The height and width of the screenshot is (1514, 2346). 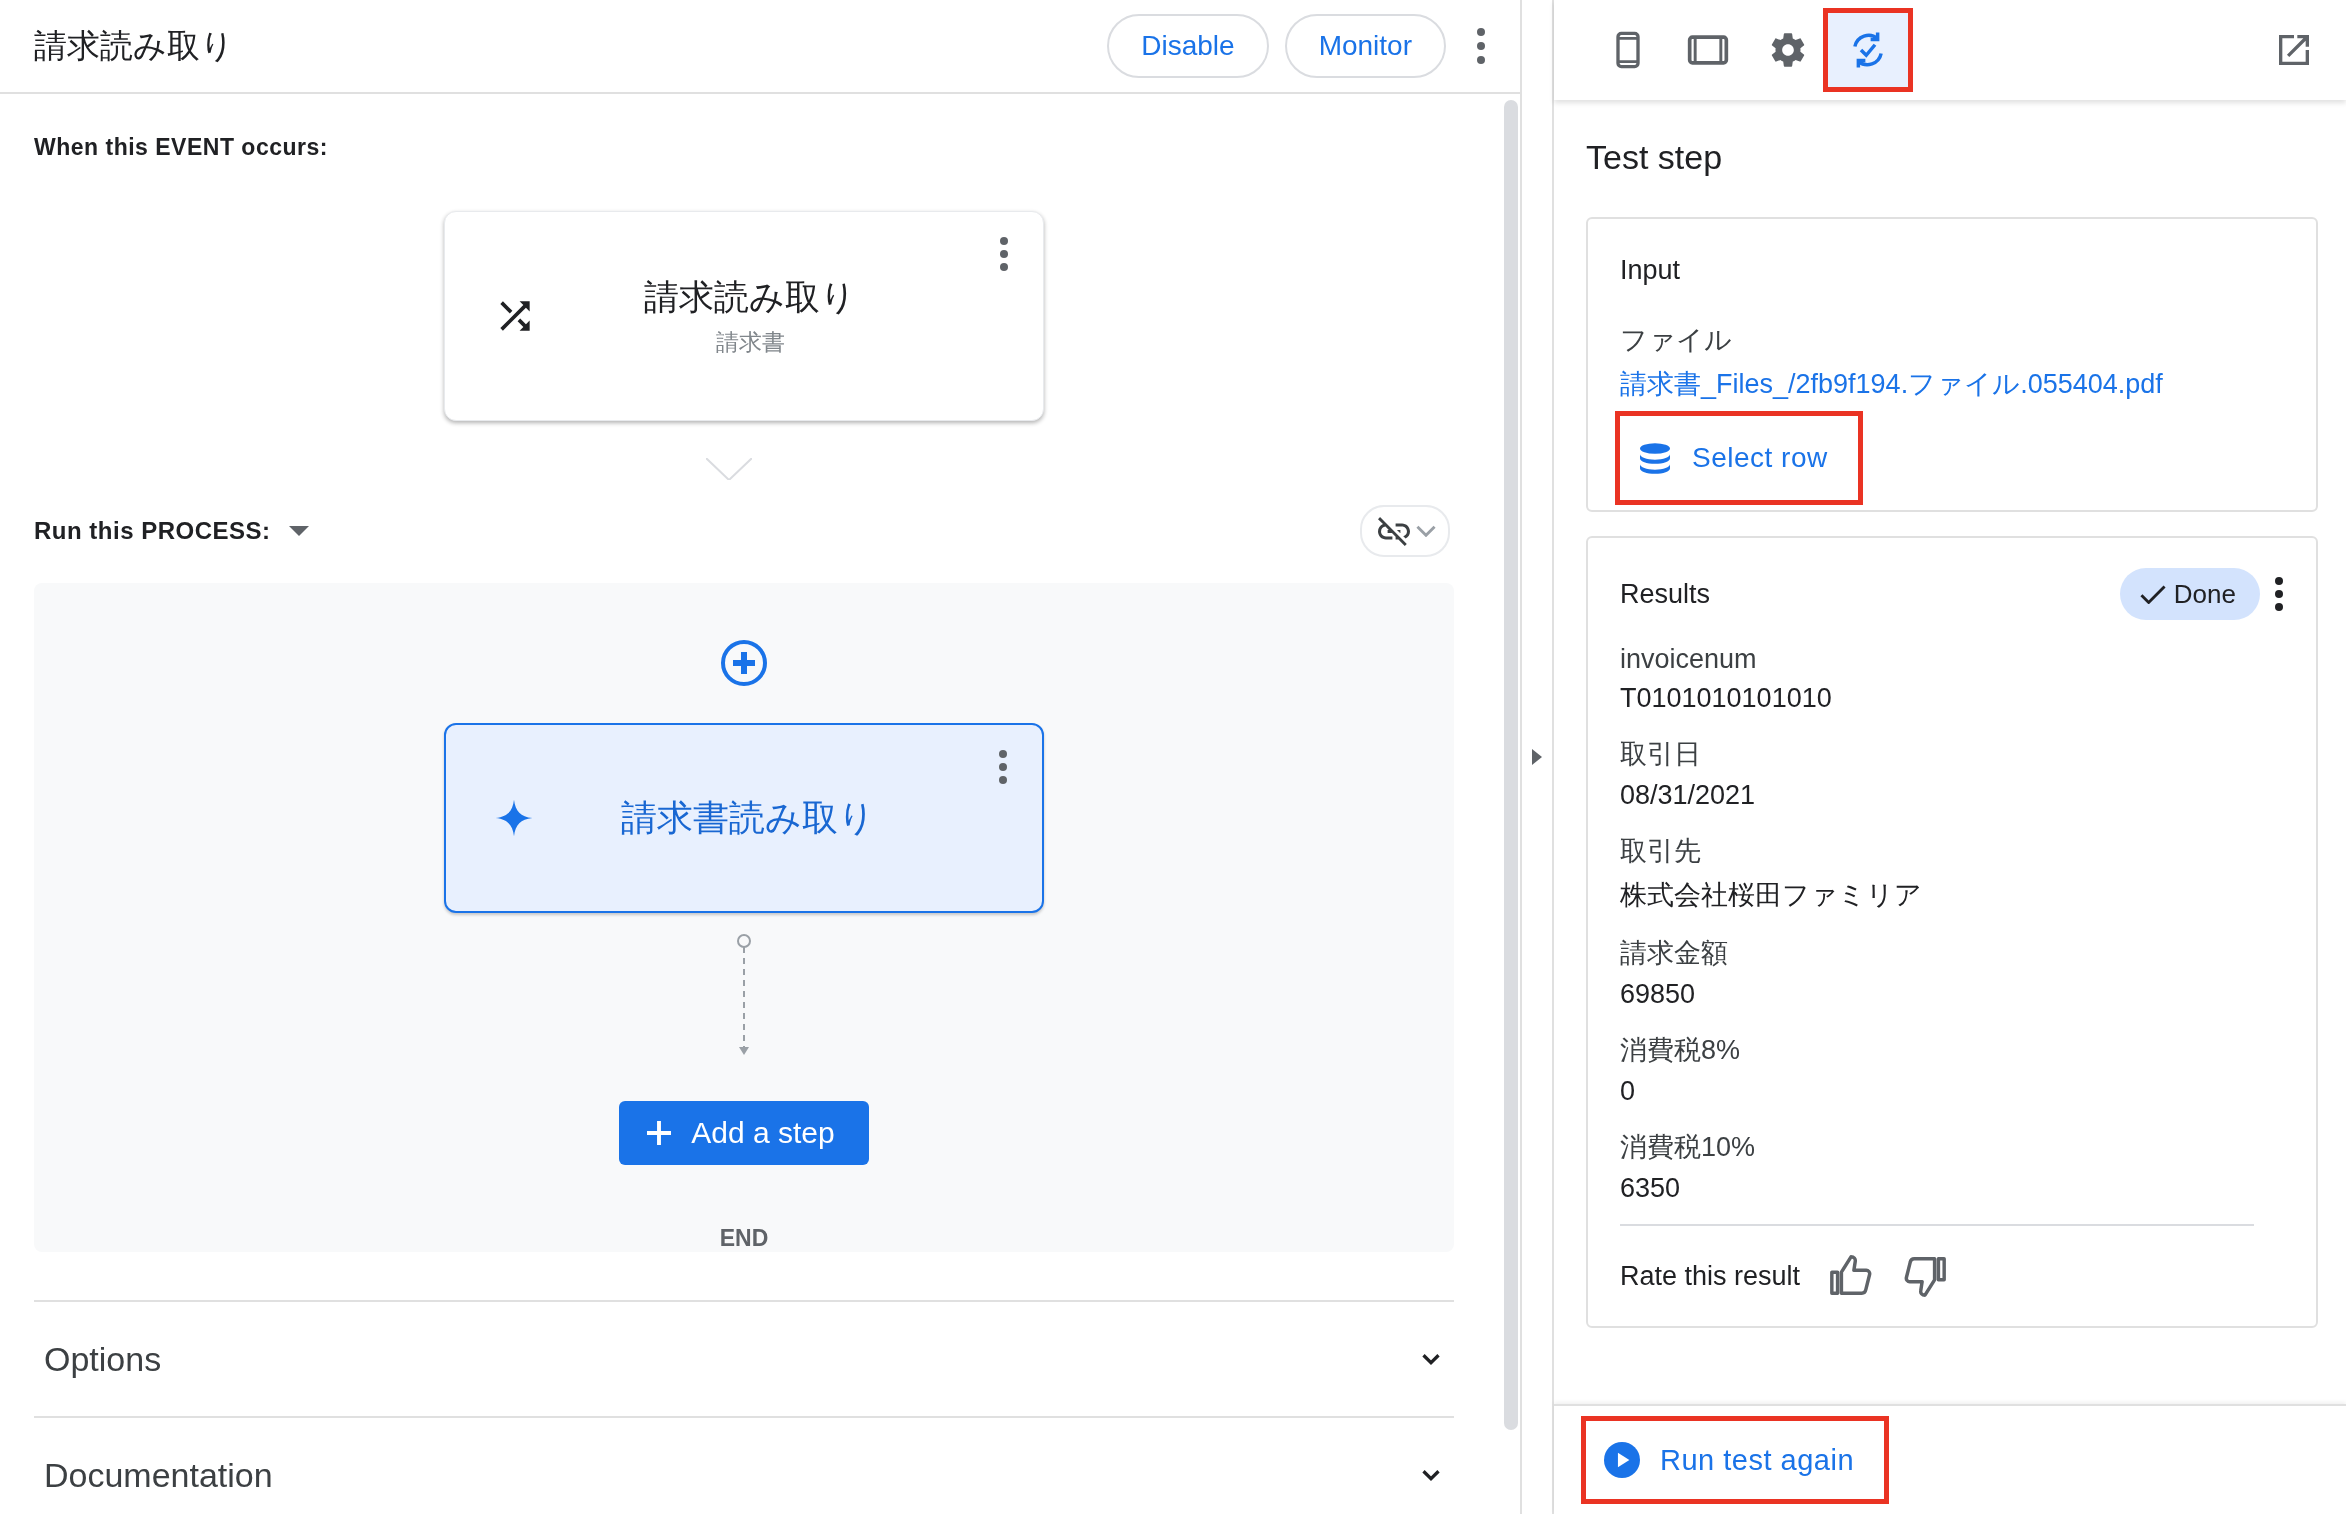 What do you see at coordinates (1622, 1460) in the screenshot?
I see `play-circle-icon` at bounding box center [1622, 1460].